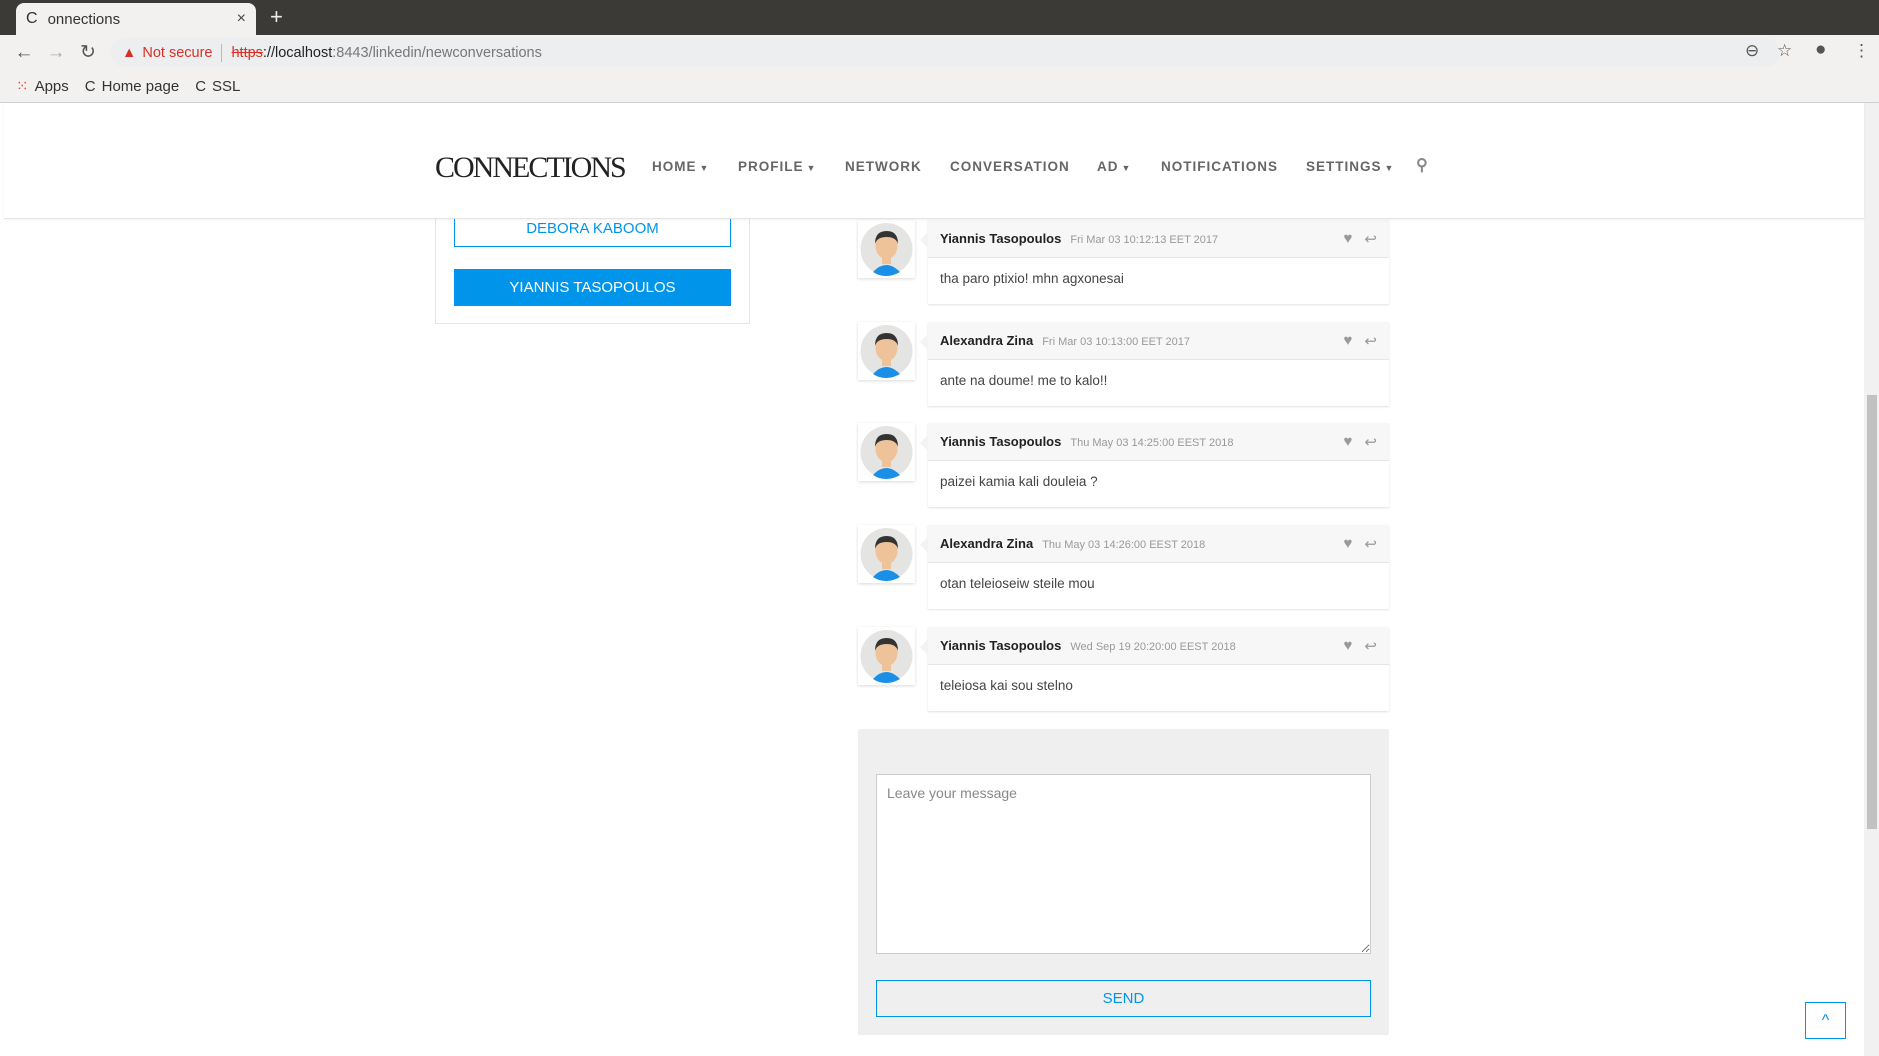 This screenshot has width=1879, height=1056. Describe the element at coordinates (1825, 1020) in the screenshot. I see `back-to-top-button: ^` at that location.